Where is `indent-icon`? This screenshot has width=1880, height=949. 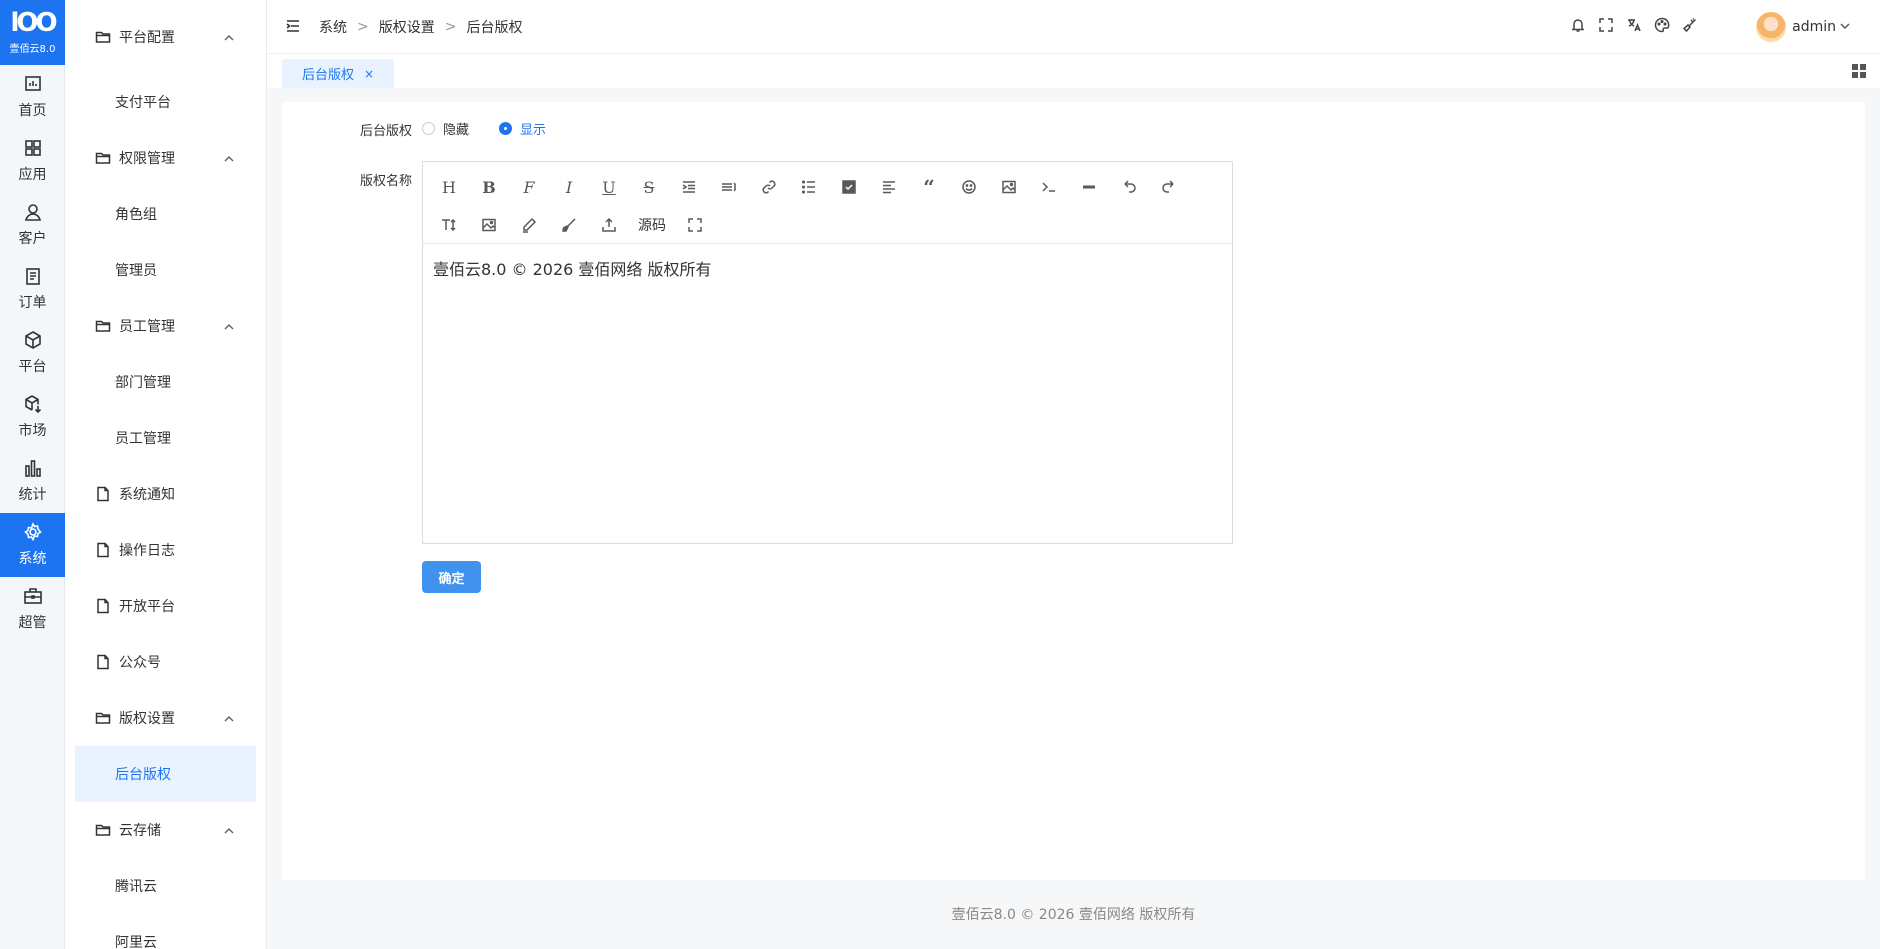 indent-icon is located at coordinates (689, 187).